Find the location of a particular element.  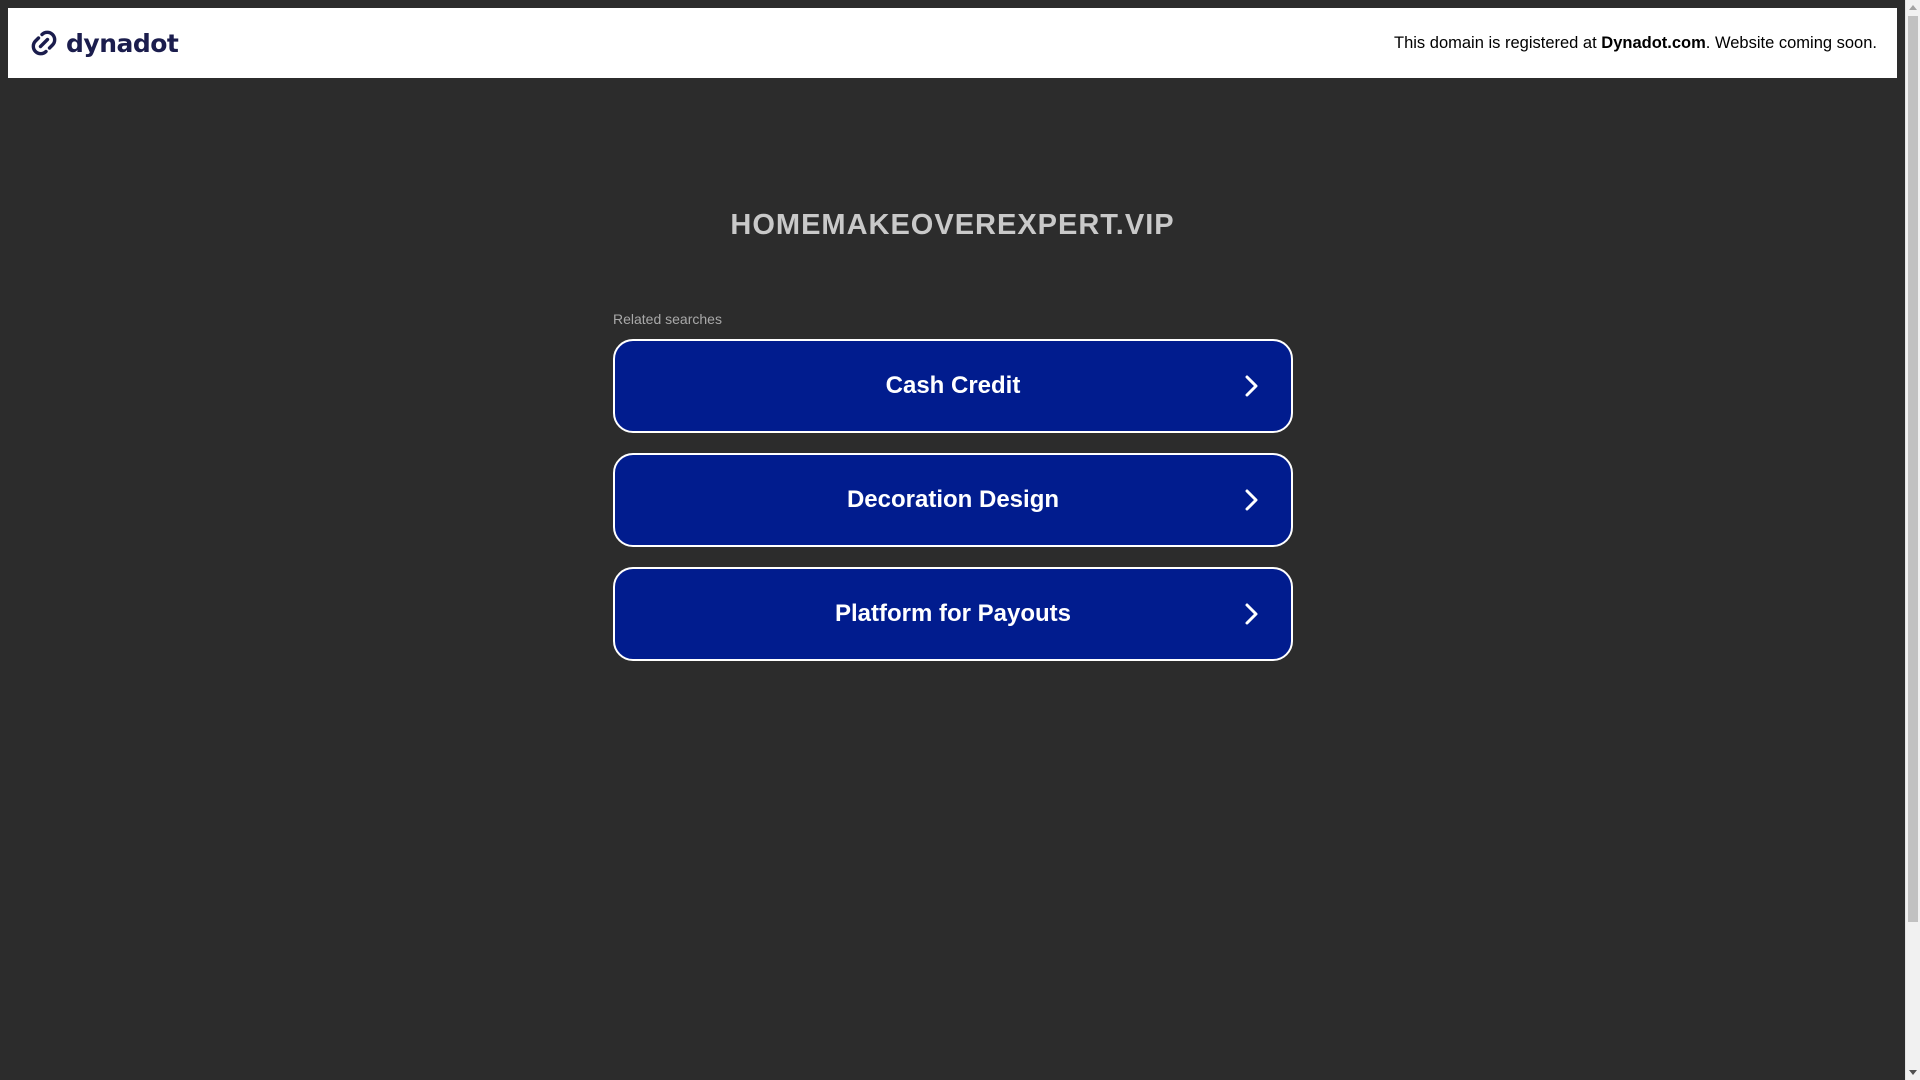

search-link-label: Decoration Design is located at coordinates (953, 499).